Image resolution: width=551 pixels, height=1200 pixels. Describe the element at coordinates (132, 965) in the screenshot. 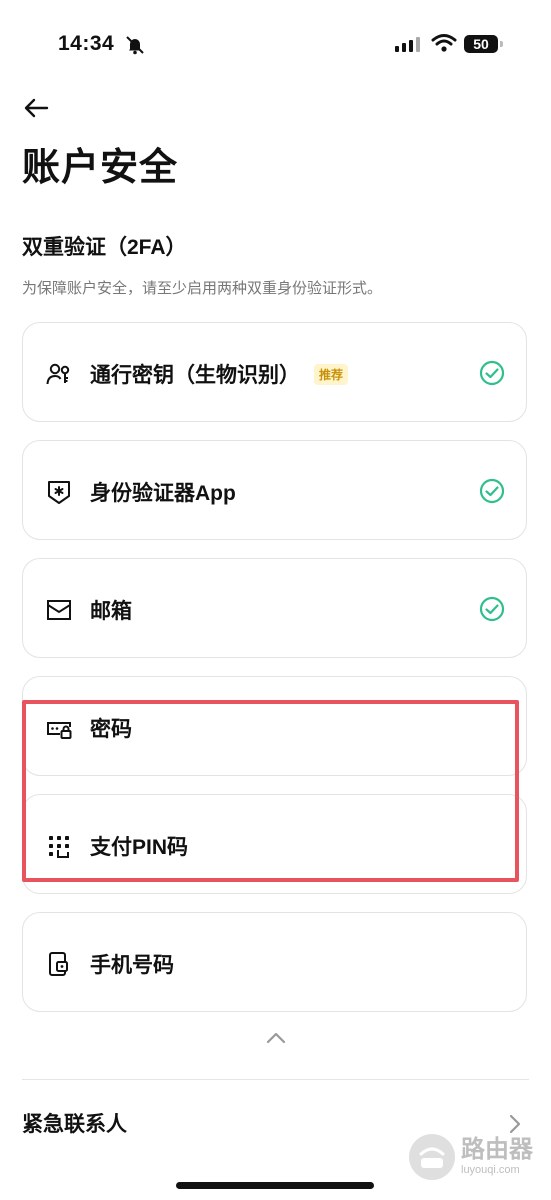

I see `phone-label: 手机号码` at that location.